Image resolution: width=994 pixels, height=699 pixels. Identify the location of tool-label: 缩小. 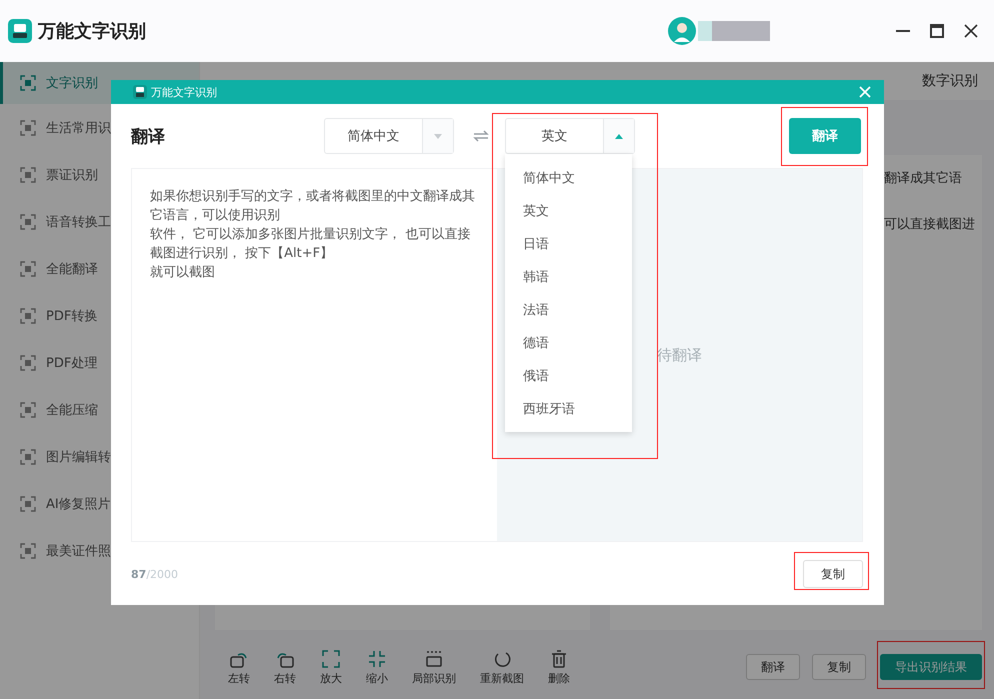
(377, 678).